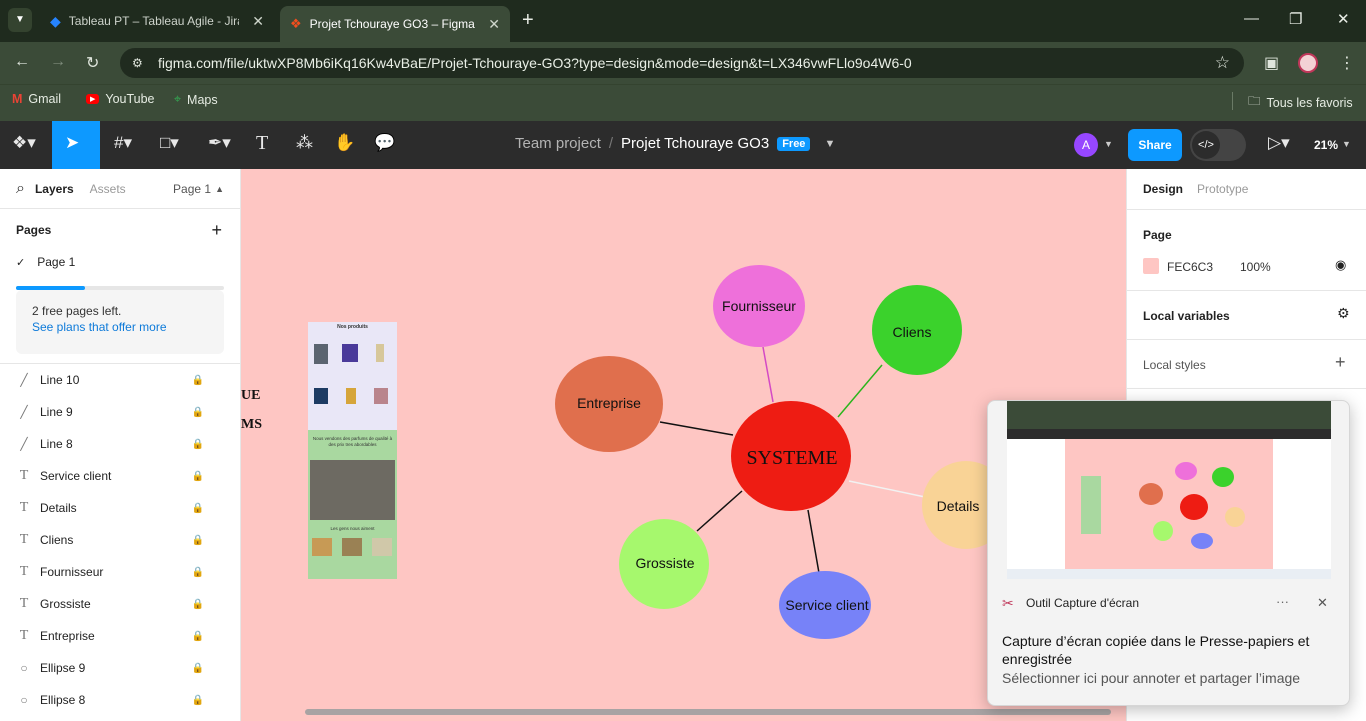  What do you see at coordinates (22, 62) in the screenshot?
I see `back-icon: ←` at bounding box center [22, 62].